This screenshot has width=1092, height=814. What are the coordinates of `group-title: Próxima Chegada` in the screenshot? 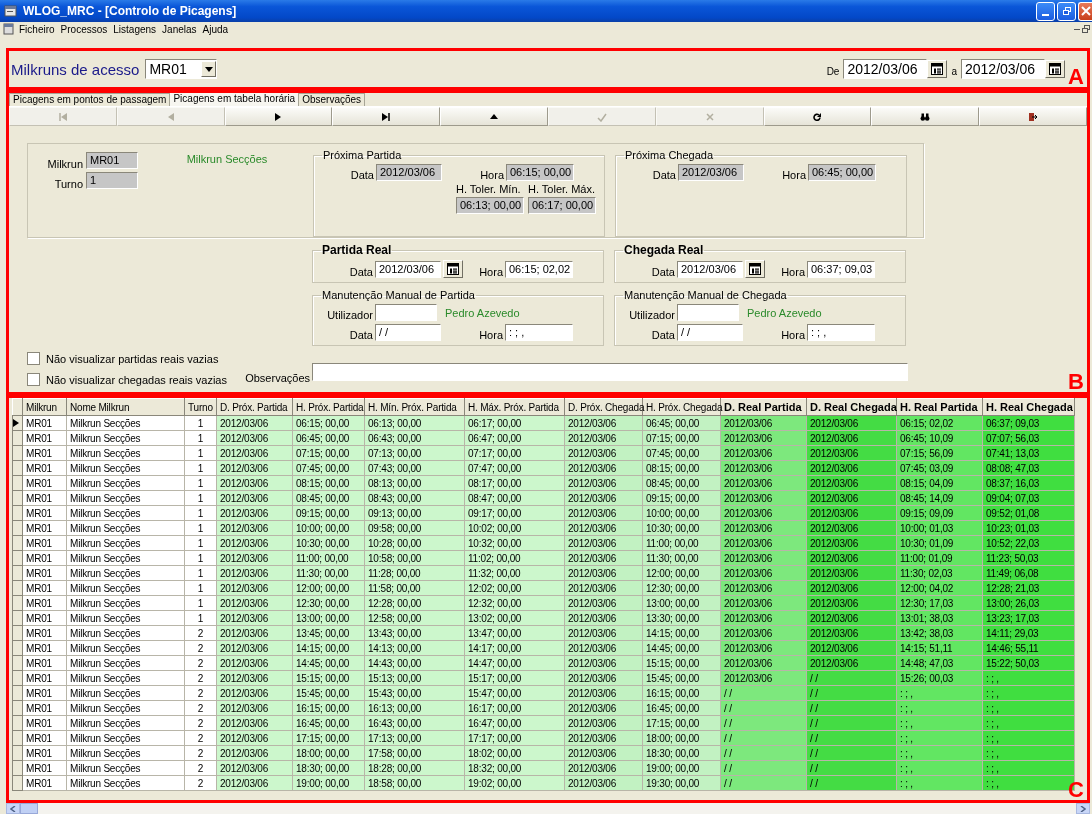 It's located at (669, 155).